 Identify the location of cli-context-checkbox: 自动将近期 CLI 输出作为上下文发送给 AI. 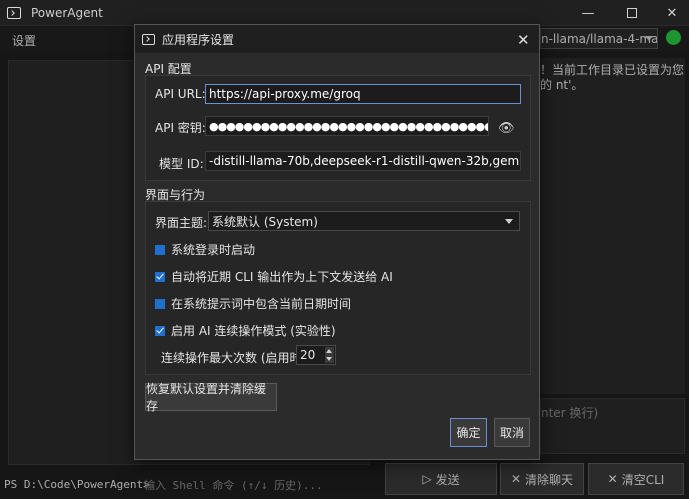
(274, 276).